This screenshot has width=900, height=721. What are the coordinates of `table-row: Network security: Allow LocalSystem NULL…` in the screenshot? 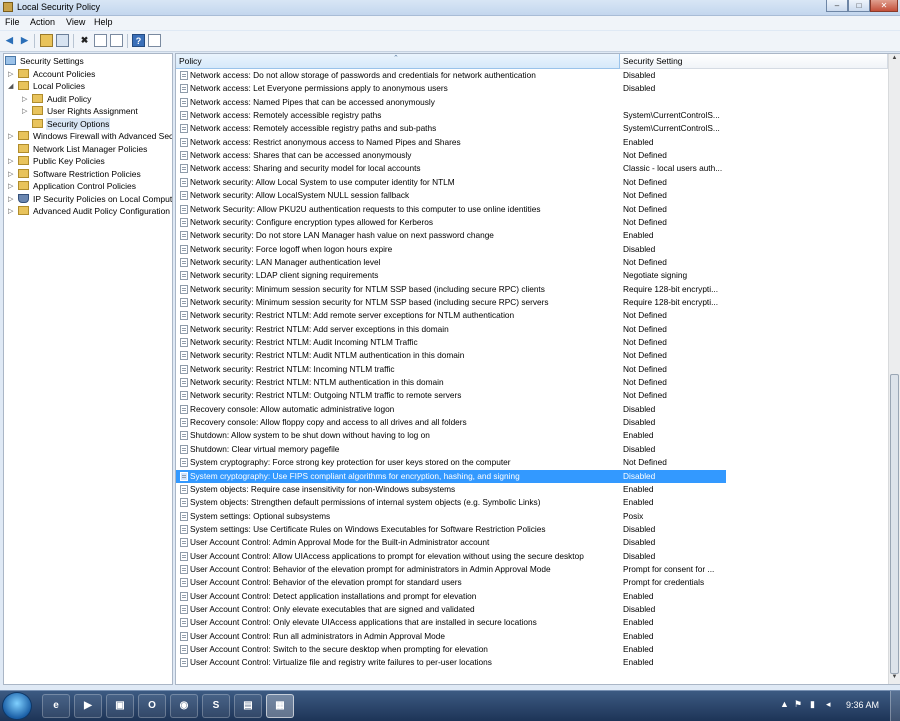 It's located at (451, 195).